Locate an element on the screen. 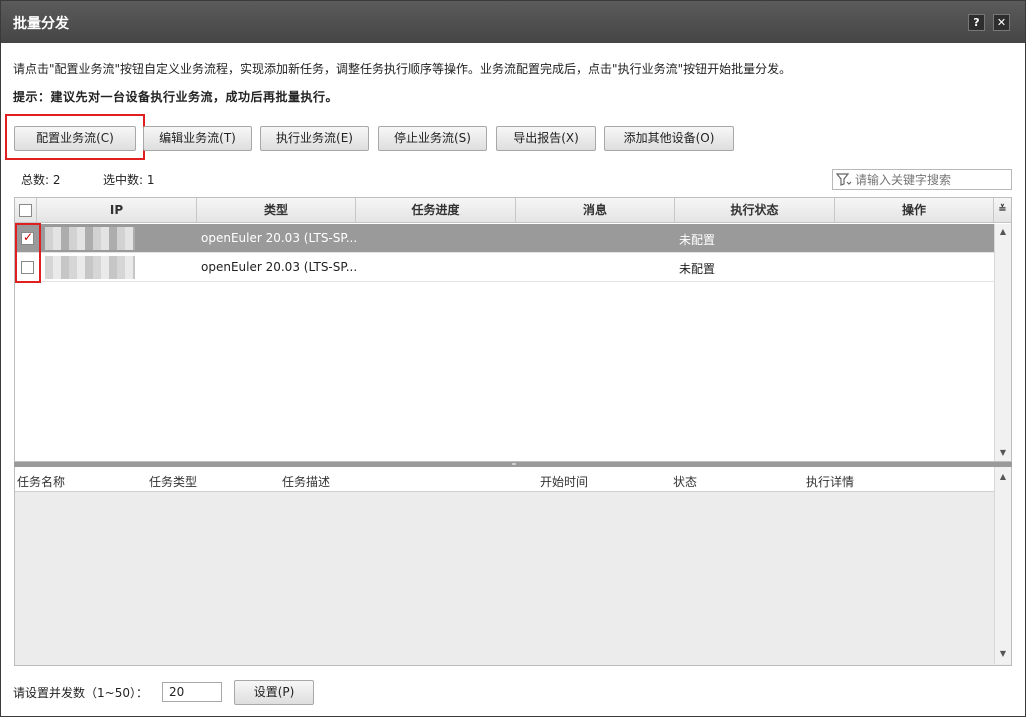 The height and width of the screenshot is (717, 1026). column-chooser-icon: ≚ is located at coordinates (1002, 210).